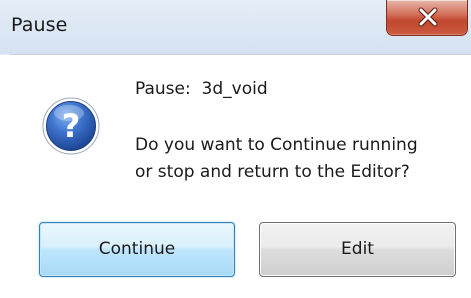  I want to click on question-icon: ?, so click(71, 126).